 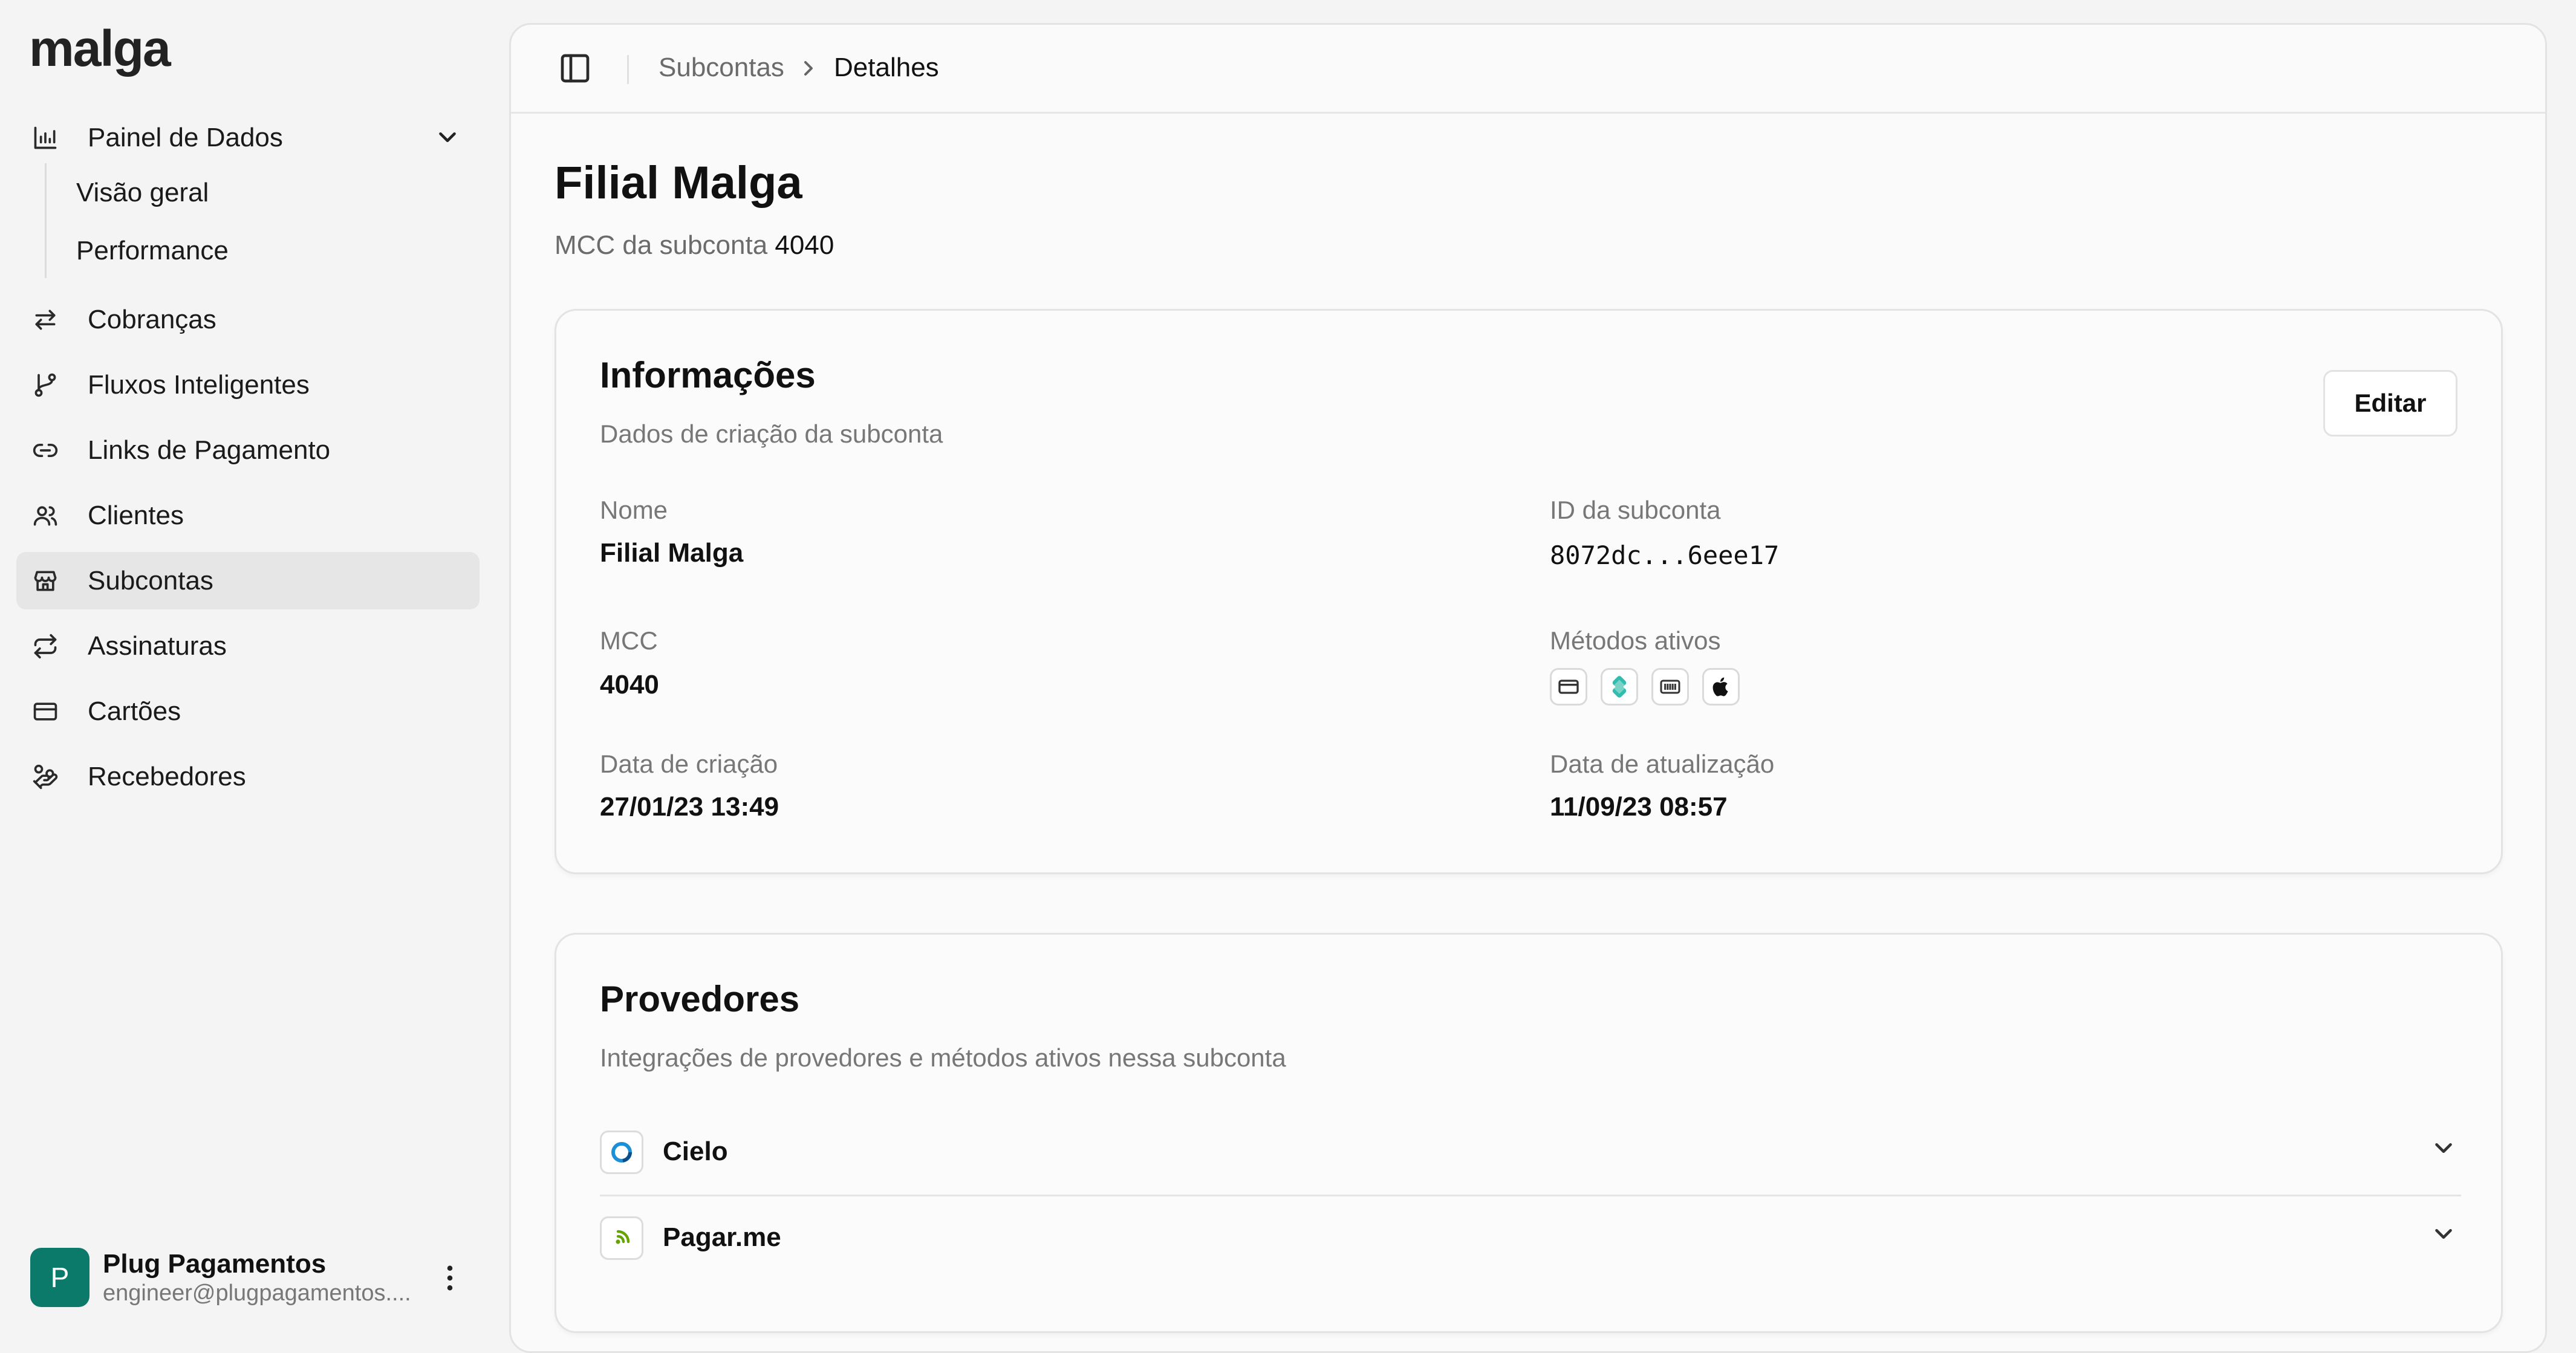 What do you see at coordinates (134, 711) in the screenshot?
I see `sidebar-item-label: Cartões` at bounding box center [134, 711].